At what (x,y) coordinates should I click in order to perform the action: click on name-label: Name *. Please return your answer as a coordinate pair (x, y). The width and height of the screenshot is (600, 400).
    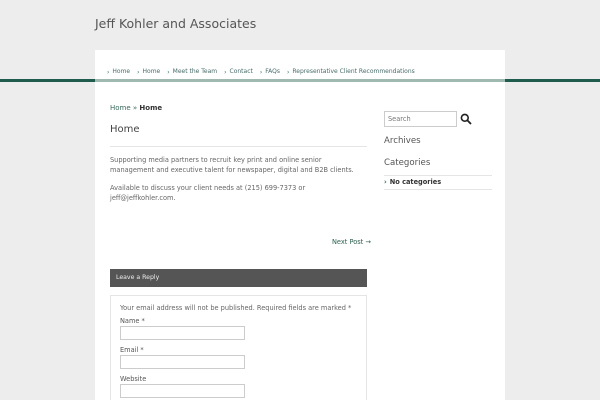
    Looking at the image, I should click on (132, 321).